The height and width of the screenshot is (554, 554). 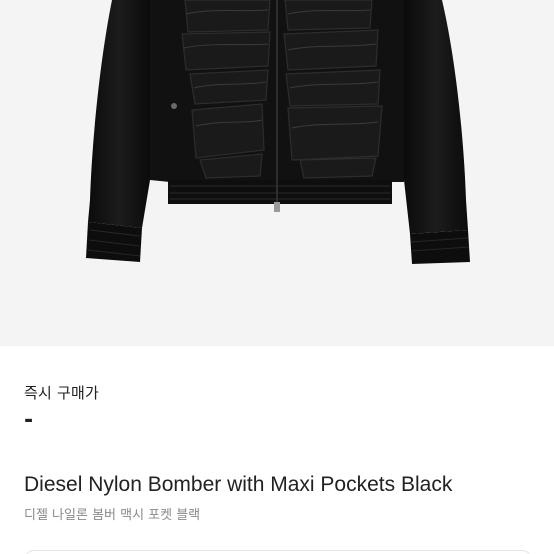 I want to click on right-cuff, so click(x=440, y=247).